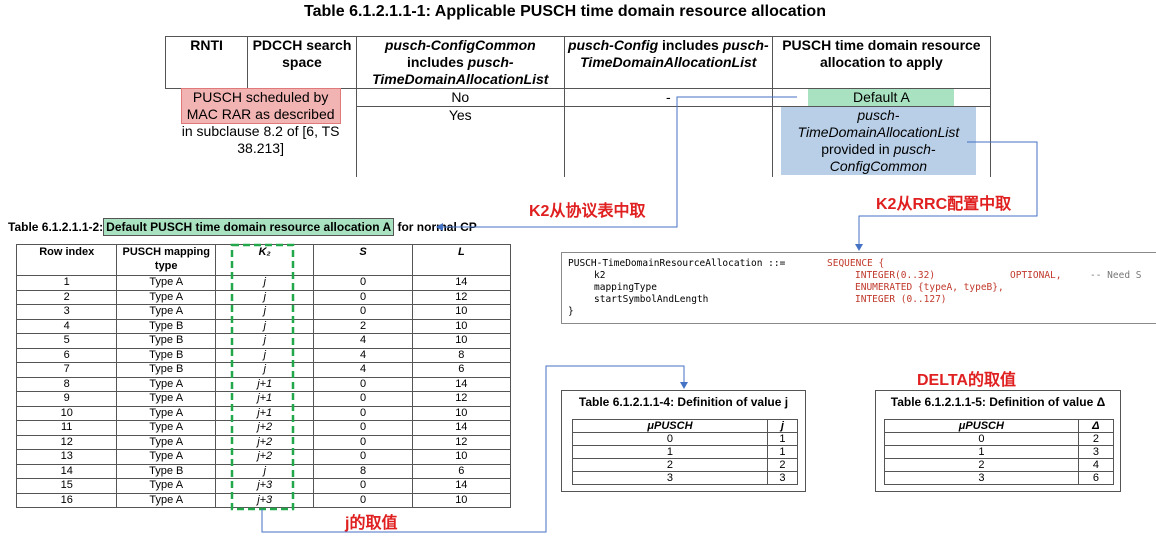  Describe the element at coordinates (474, 449) in the screenshot. I see `arrow-j` at that location.